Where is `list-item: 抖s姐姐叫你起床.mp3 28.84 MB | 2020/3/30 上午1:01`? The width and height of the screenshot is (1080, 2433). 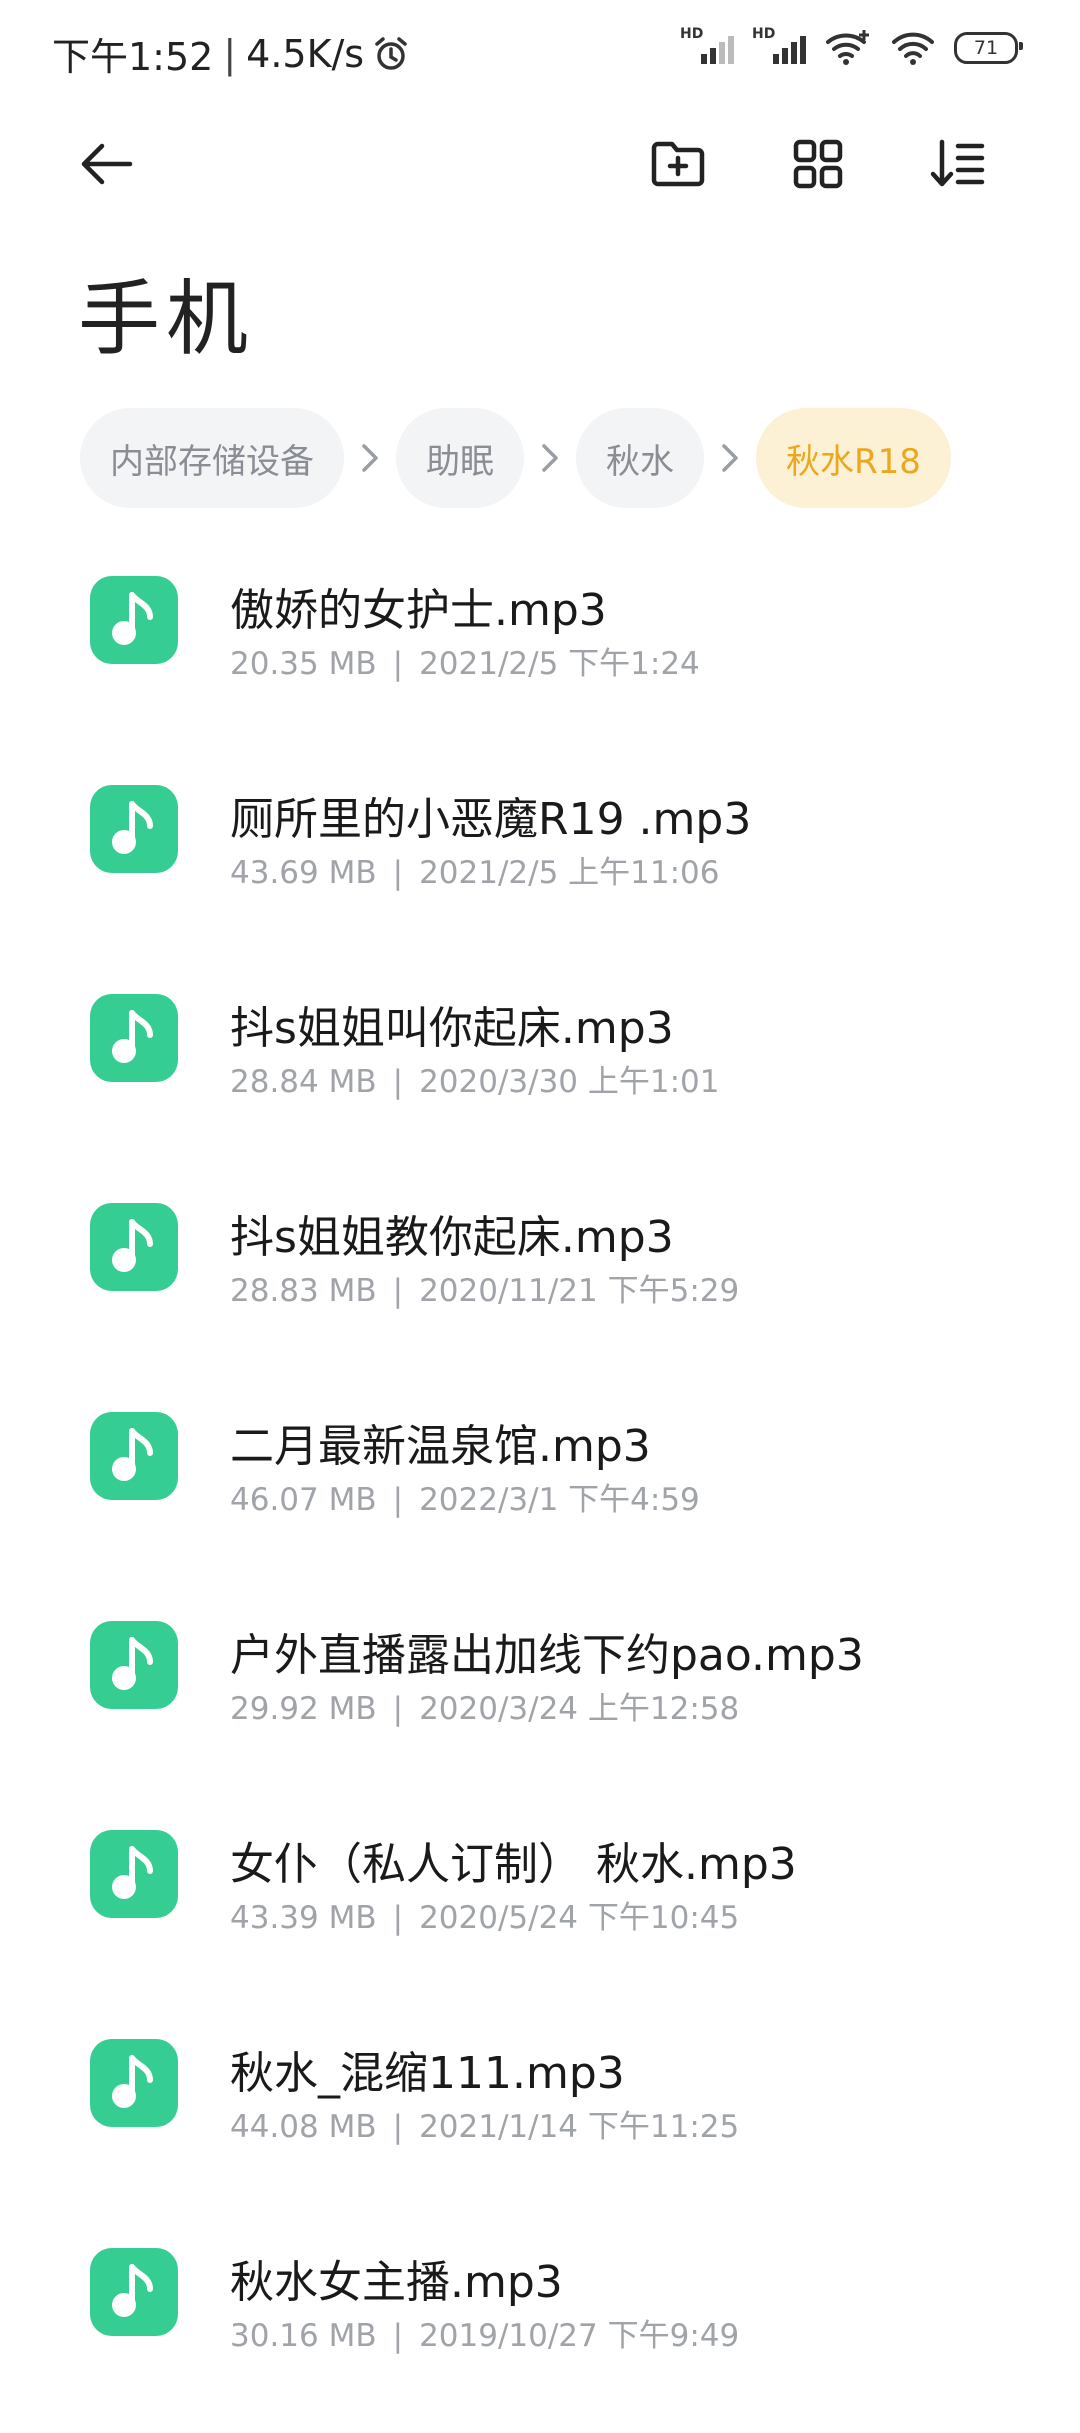 list-item: 抖s姐姐叫你起床.mp3 28.84 MB | 2020/3/30 上午1:01 is located at coordinates (540, 1074).